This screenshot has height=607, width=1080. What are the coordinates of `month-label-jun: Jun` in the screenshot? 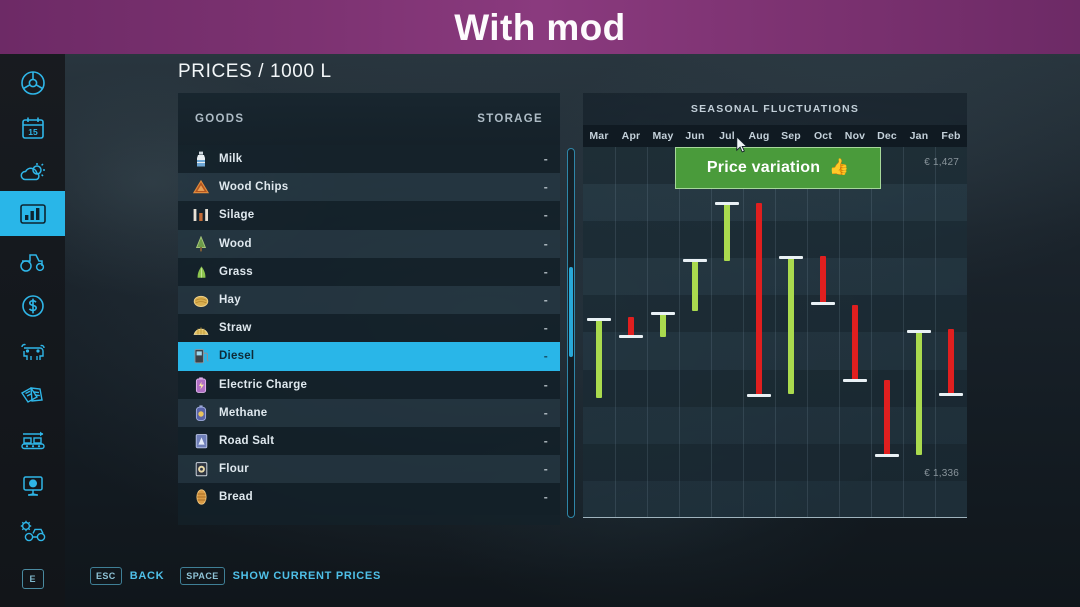 It's located at (695, 136).